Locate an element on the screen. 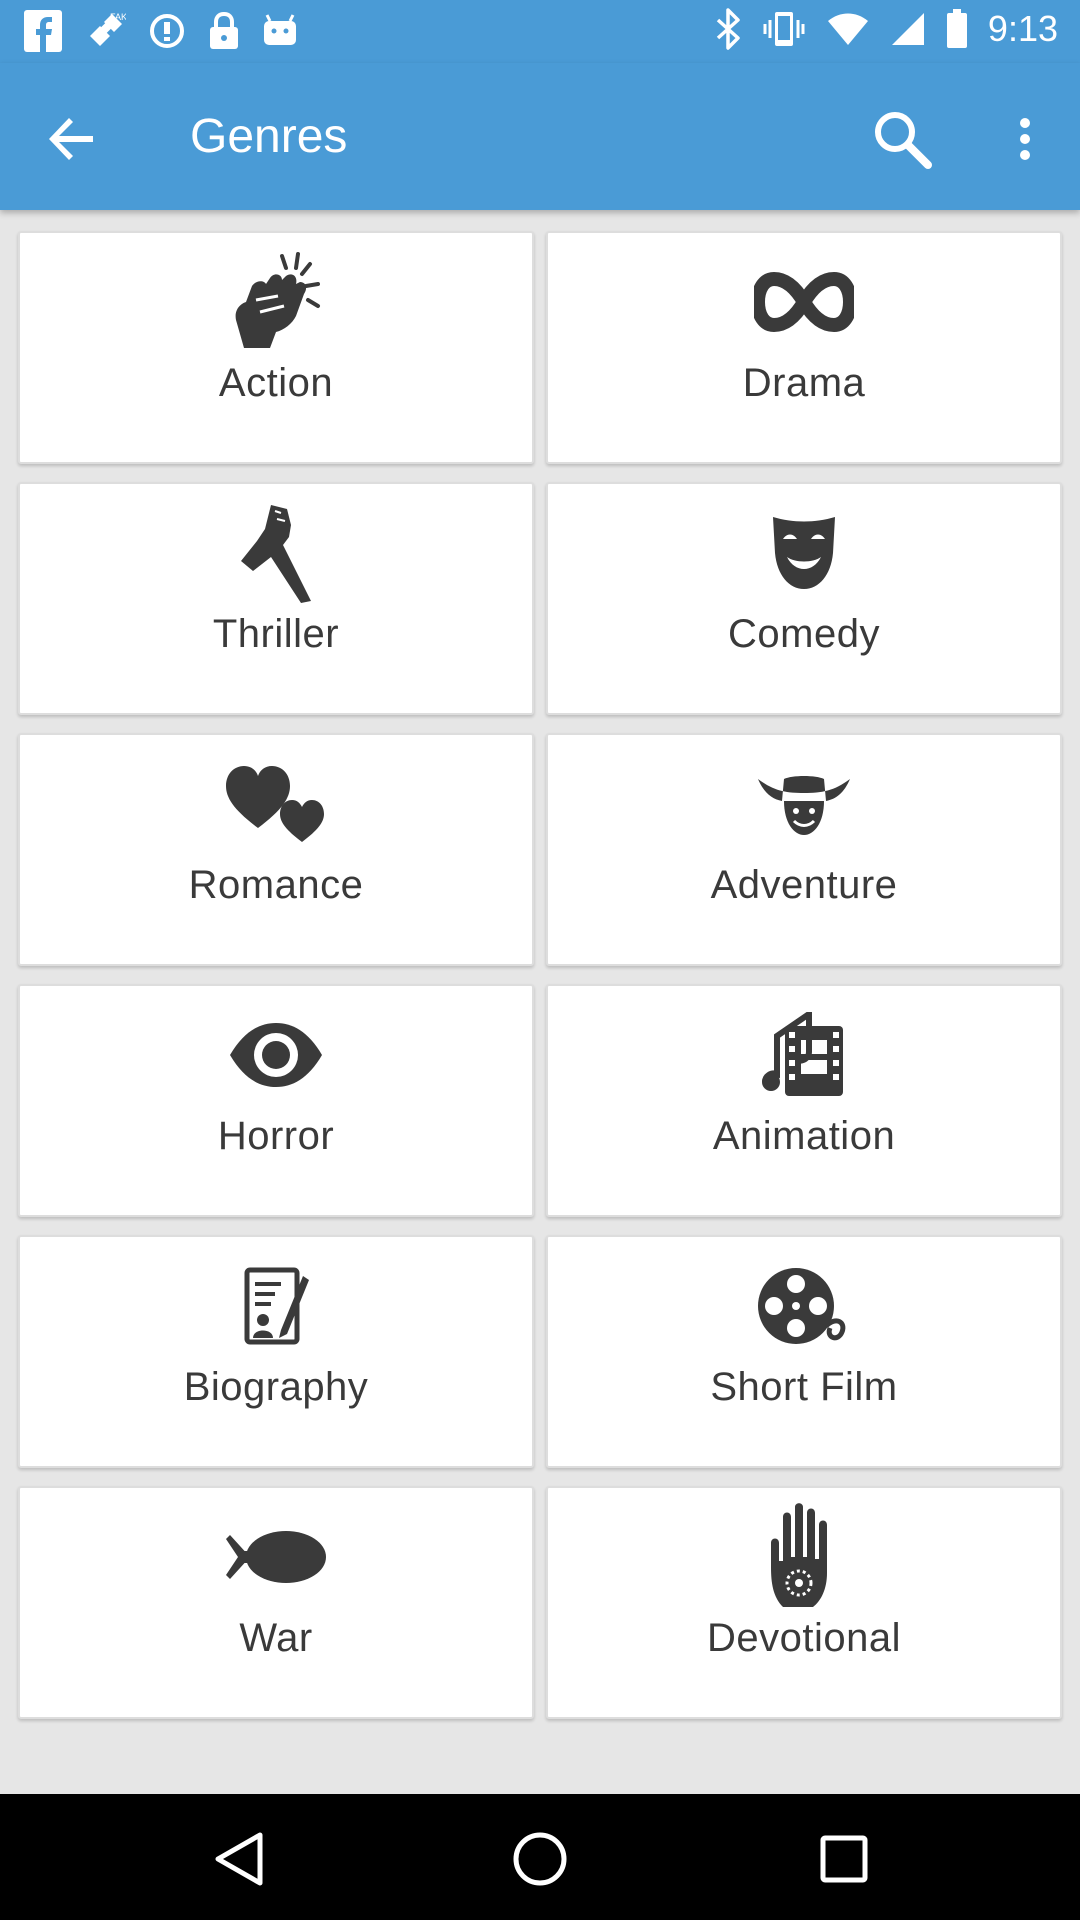 The height and width of the screenshot is (1920, 1080). back-button is located at coordinates (72, 139).